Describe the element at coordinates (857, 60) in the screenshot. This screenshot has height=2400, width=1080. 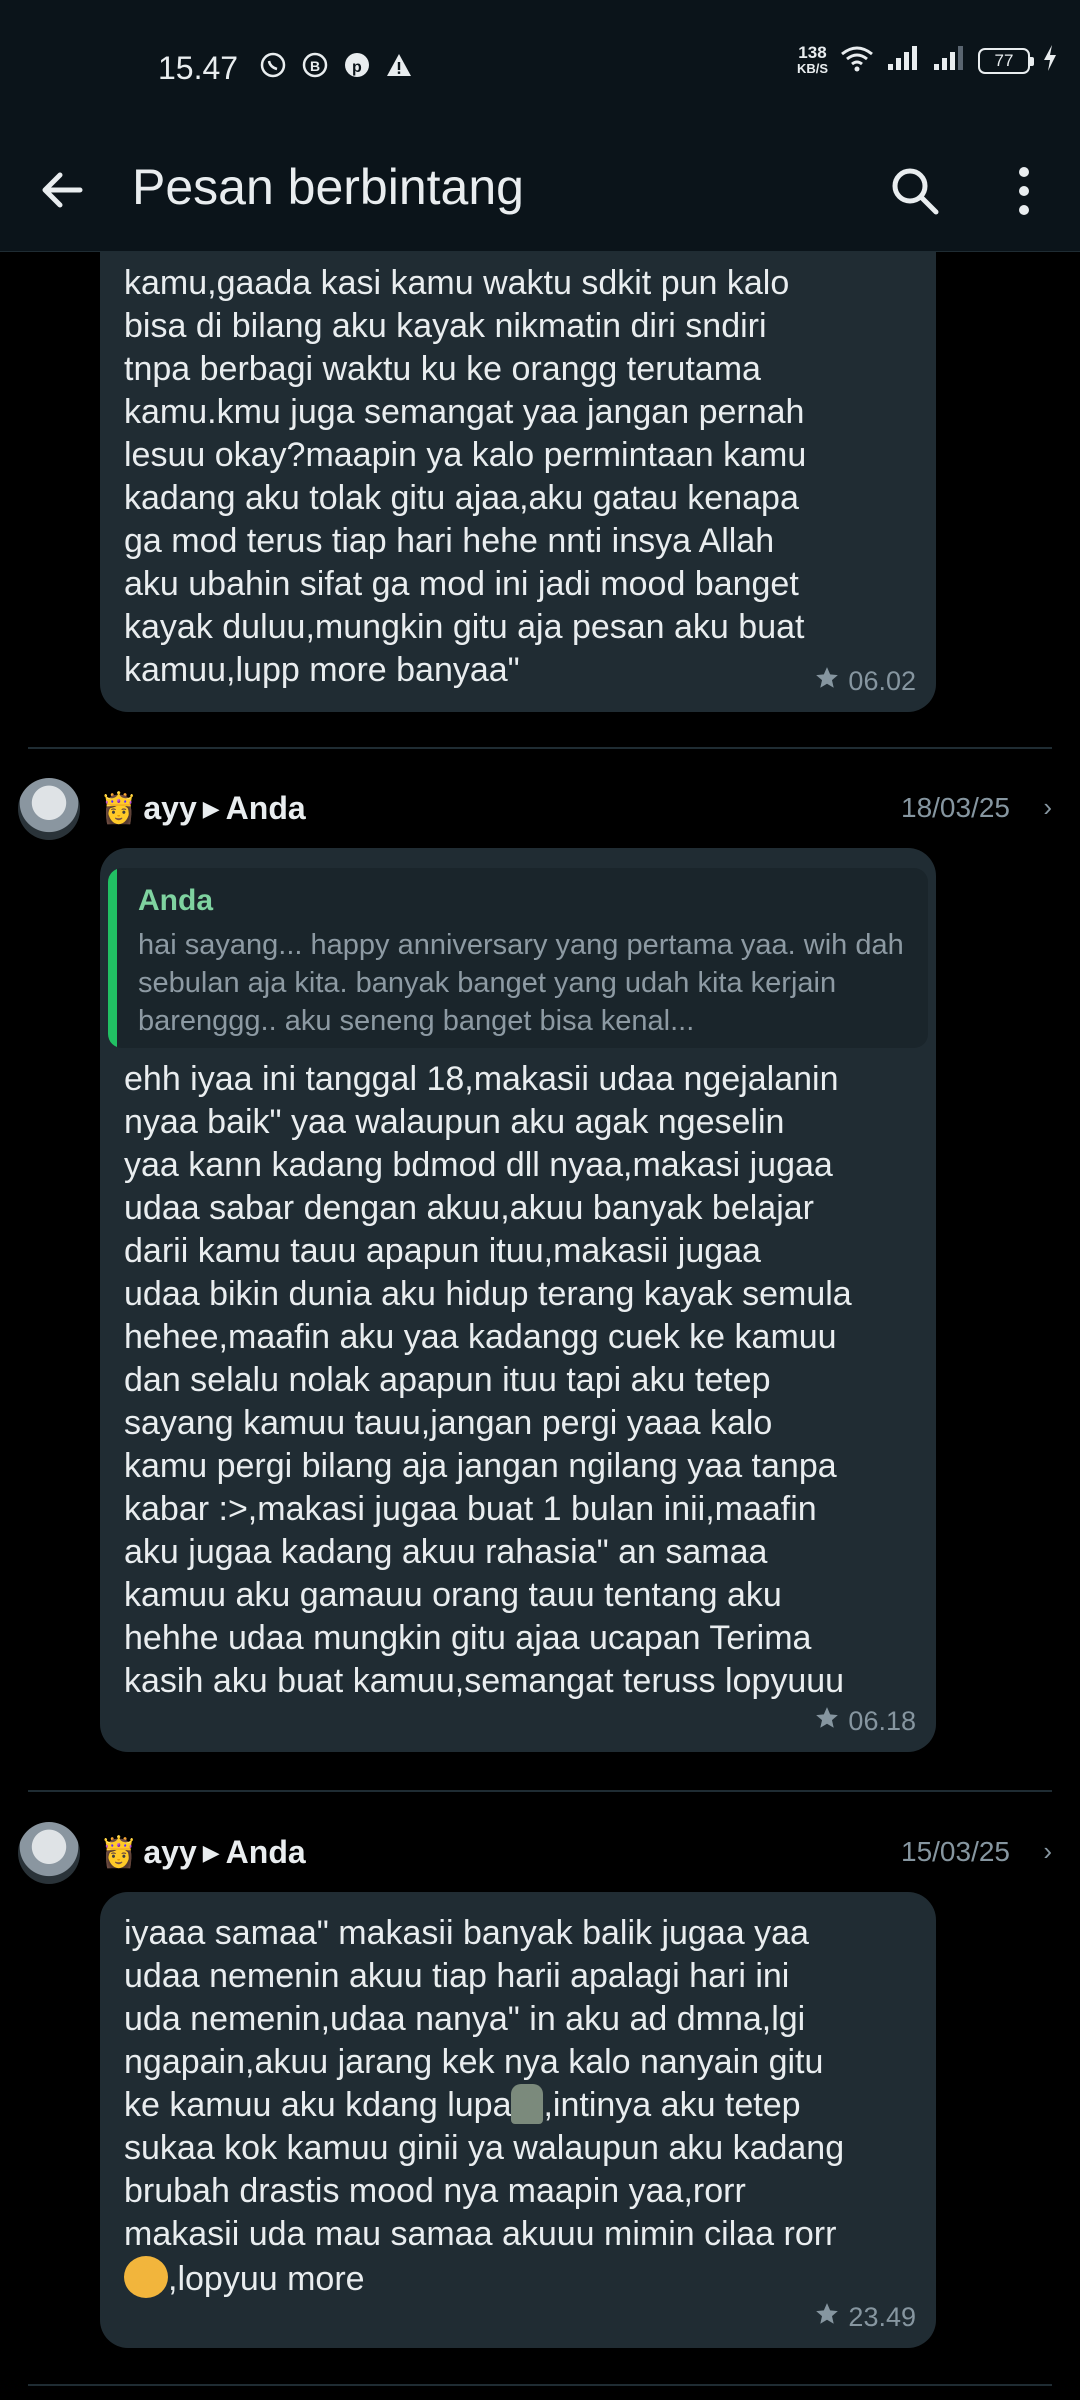
I see `wifi-icon` at that location.